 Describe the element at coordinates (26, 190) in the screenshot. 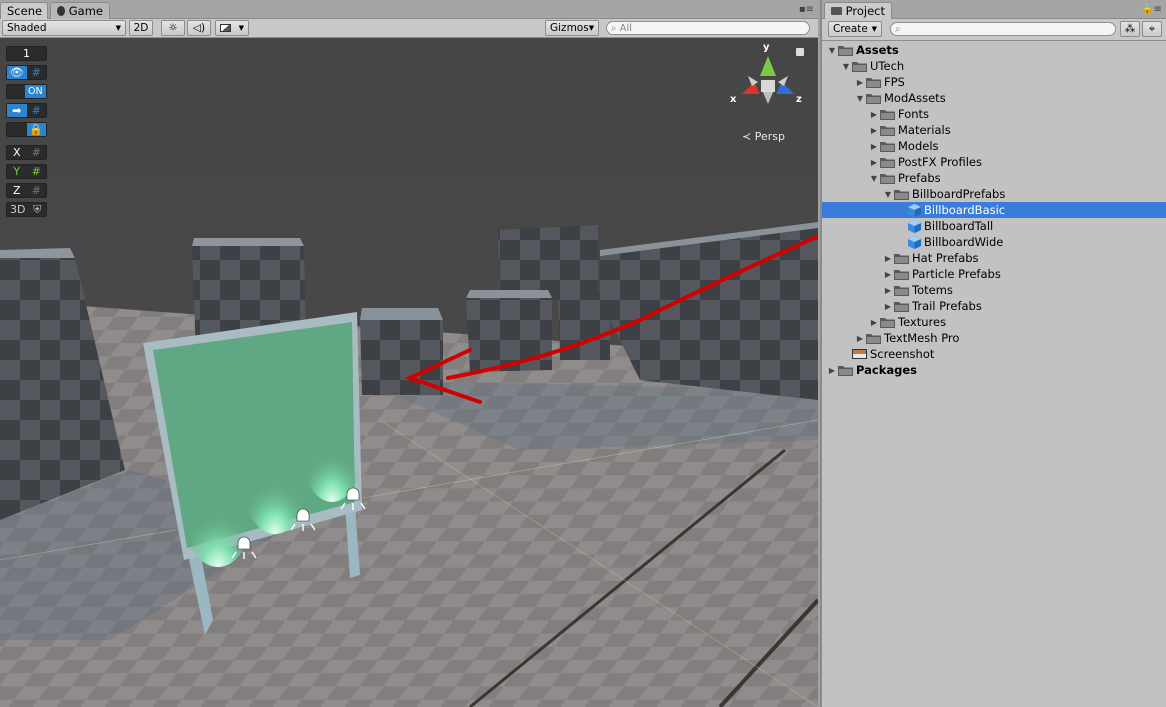

I see `z-axis-grid-toggle: Z #` at that location.